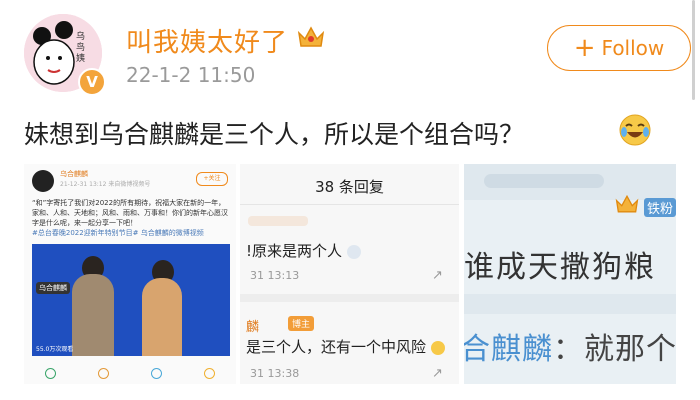  I want to click on follow-button: + Follow, so click(619, 48).